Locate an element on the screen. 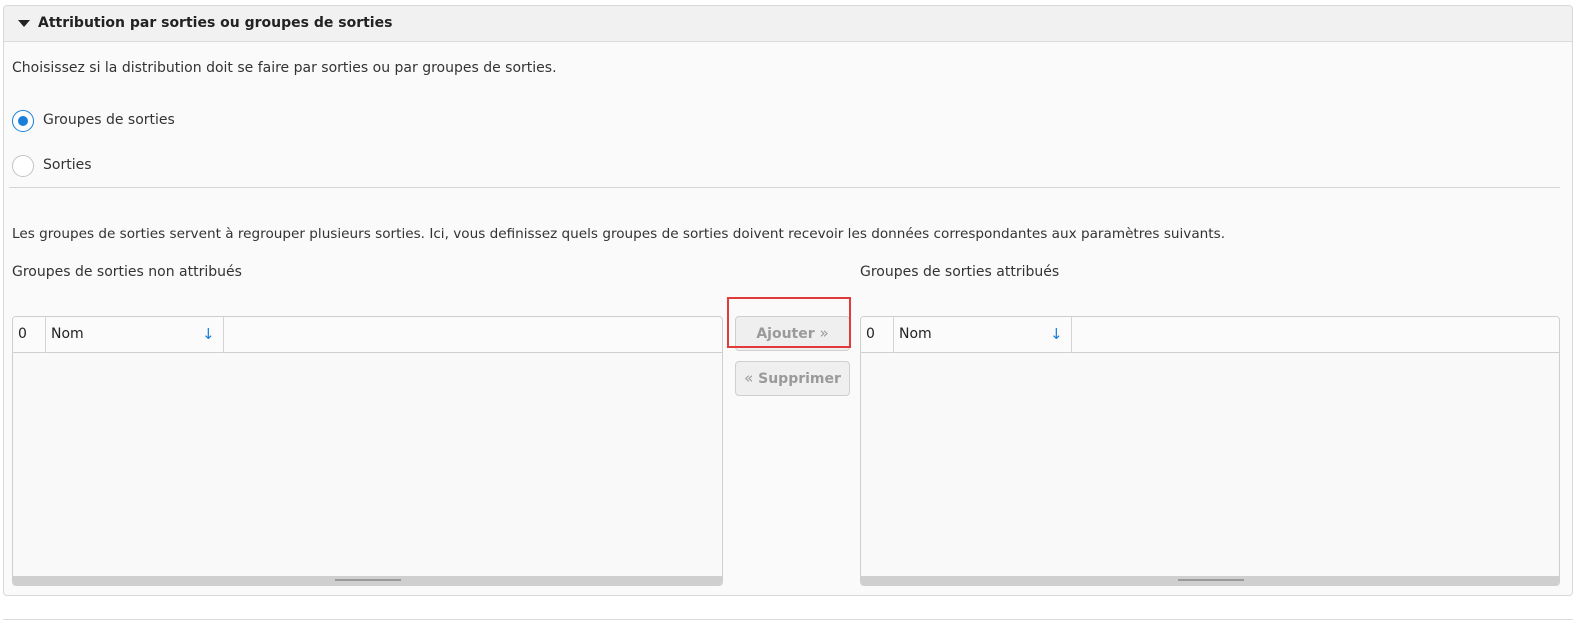 Image resolution: width=1576 pixels, height=625 pixels. remove-button: « Supprimer is located at coordinates (792, 378).